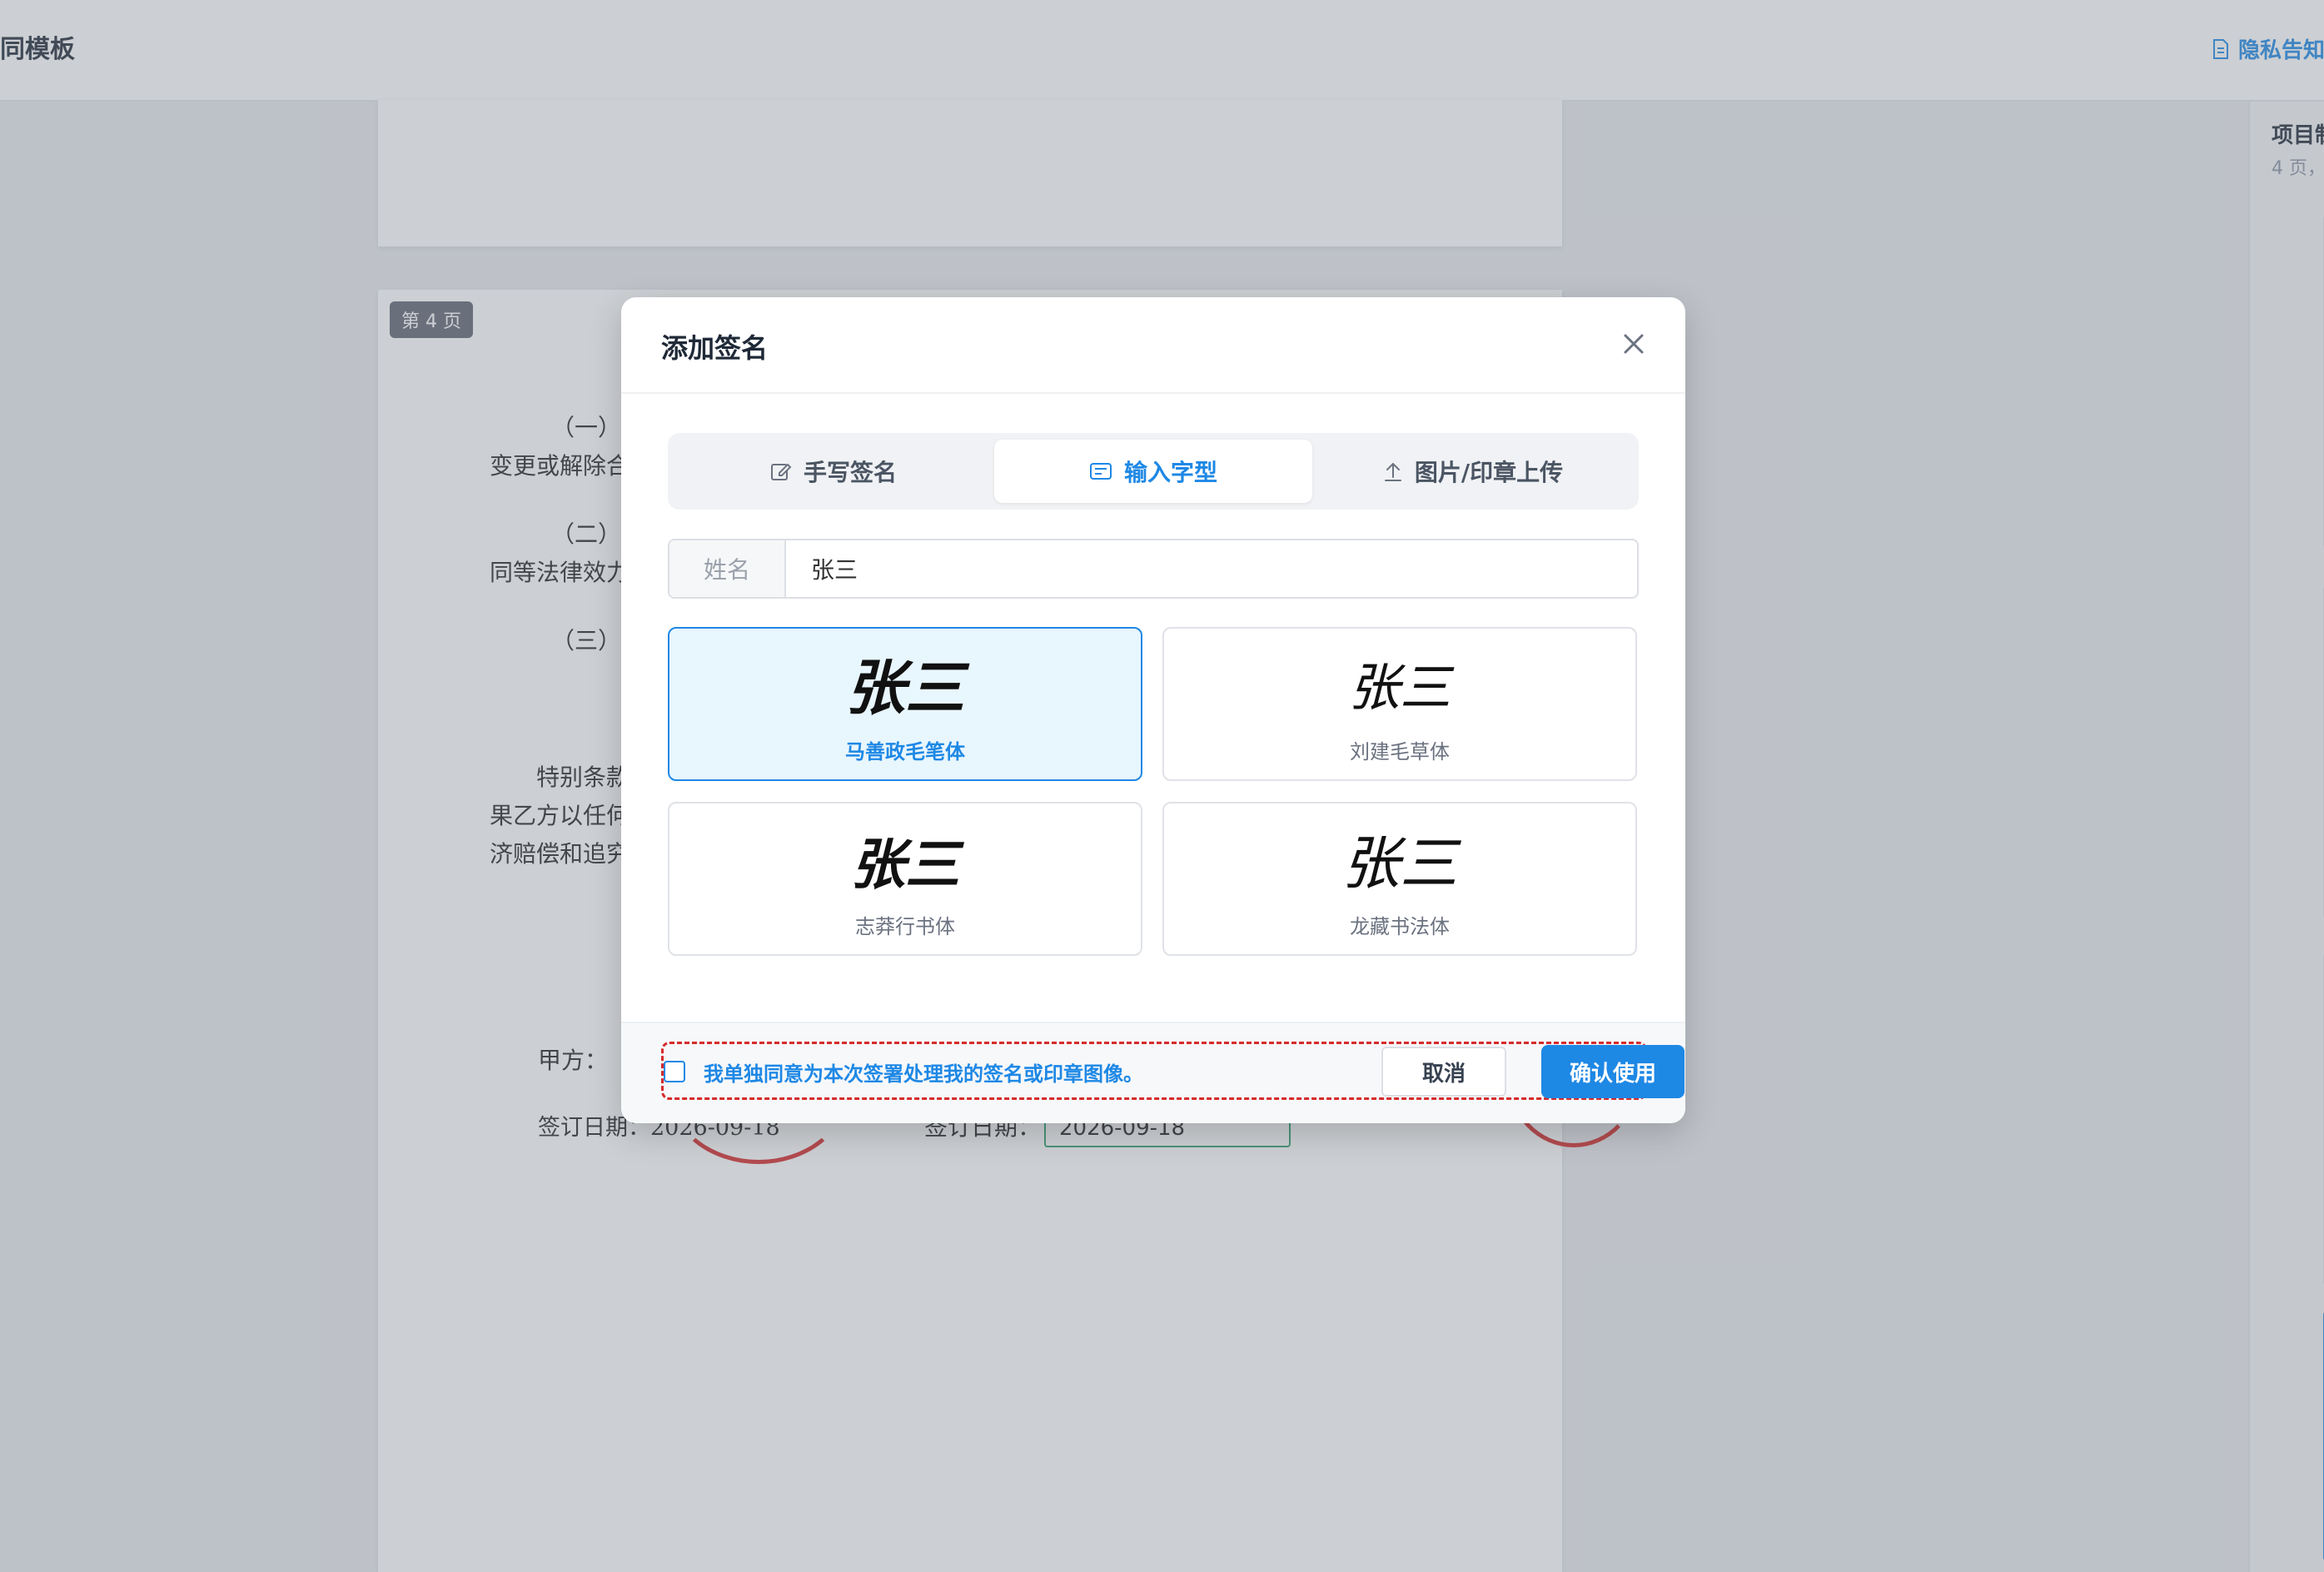  I want to click on tab-label: 手写签名, so click(850, 472).